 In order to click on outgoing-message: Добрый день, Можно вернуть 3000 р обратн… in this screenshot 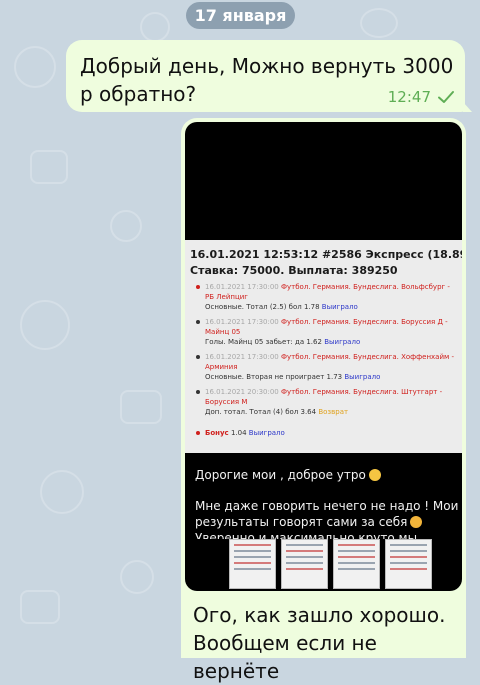, I will do `click(269, 76)`.